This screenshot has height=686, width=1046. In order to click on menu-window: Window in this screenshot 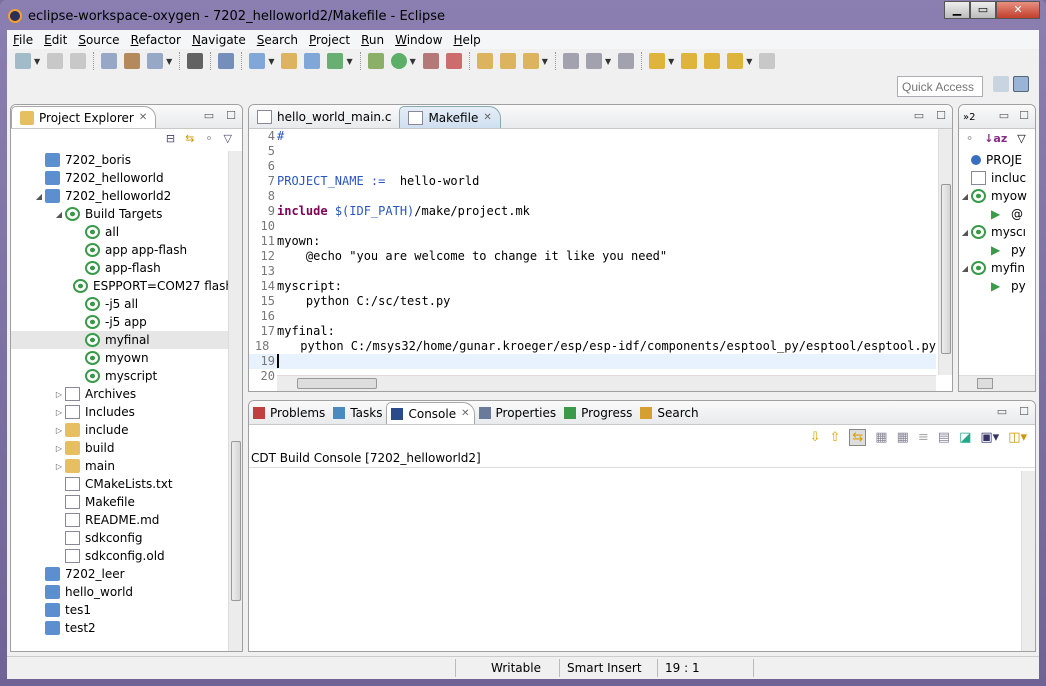, I will do `click(418, 40)`.